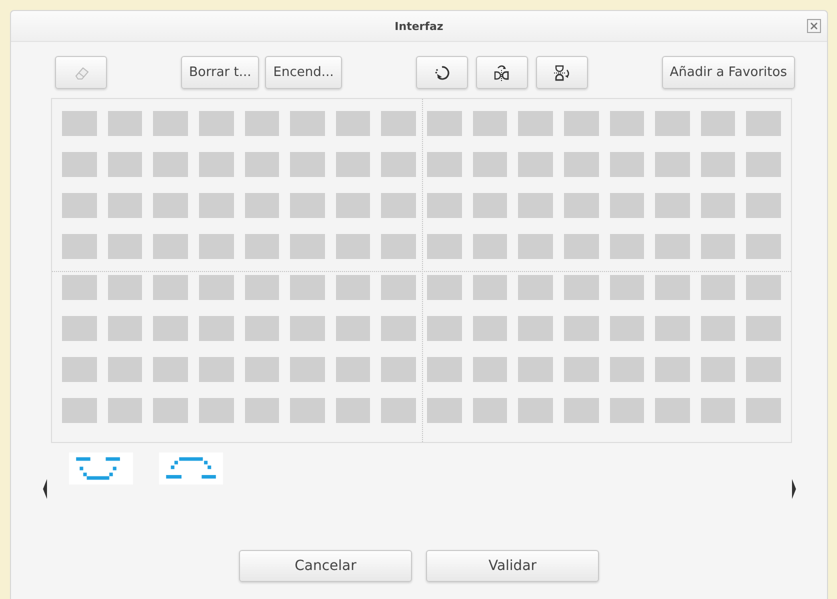  I want to click on right-arrow-icon, so click(794, 489).